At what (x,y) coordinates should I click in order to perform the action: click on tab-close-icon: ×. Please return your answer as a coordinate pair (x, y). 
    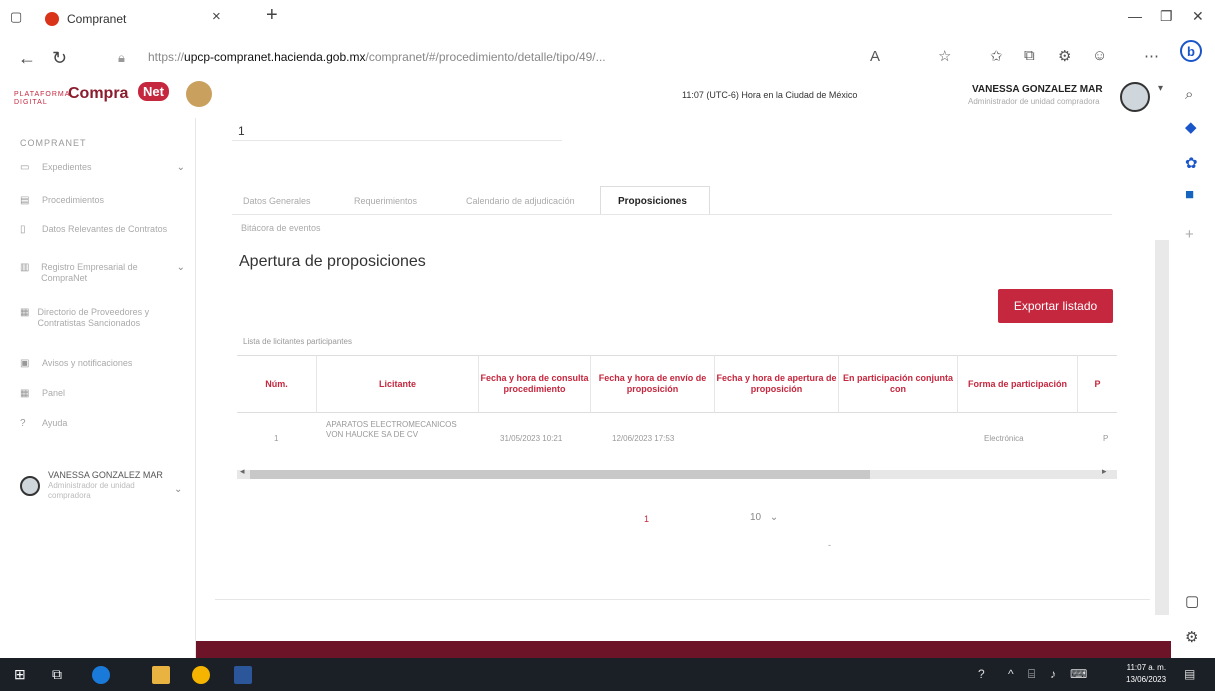
    Looking at the image, I should click on (216, 16).